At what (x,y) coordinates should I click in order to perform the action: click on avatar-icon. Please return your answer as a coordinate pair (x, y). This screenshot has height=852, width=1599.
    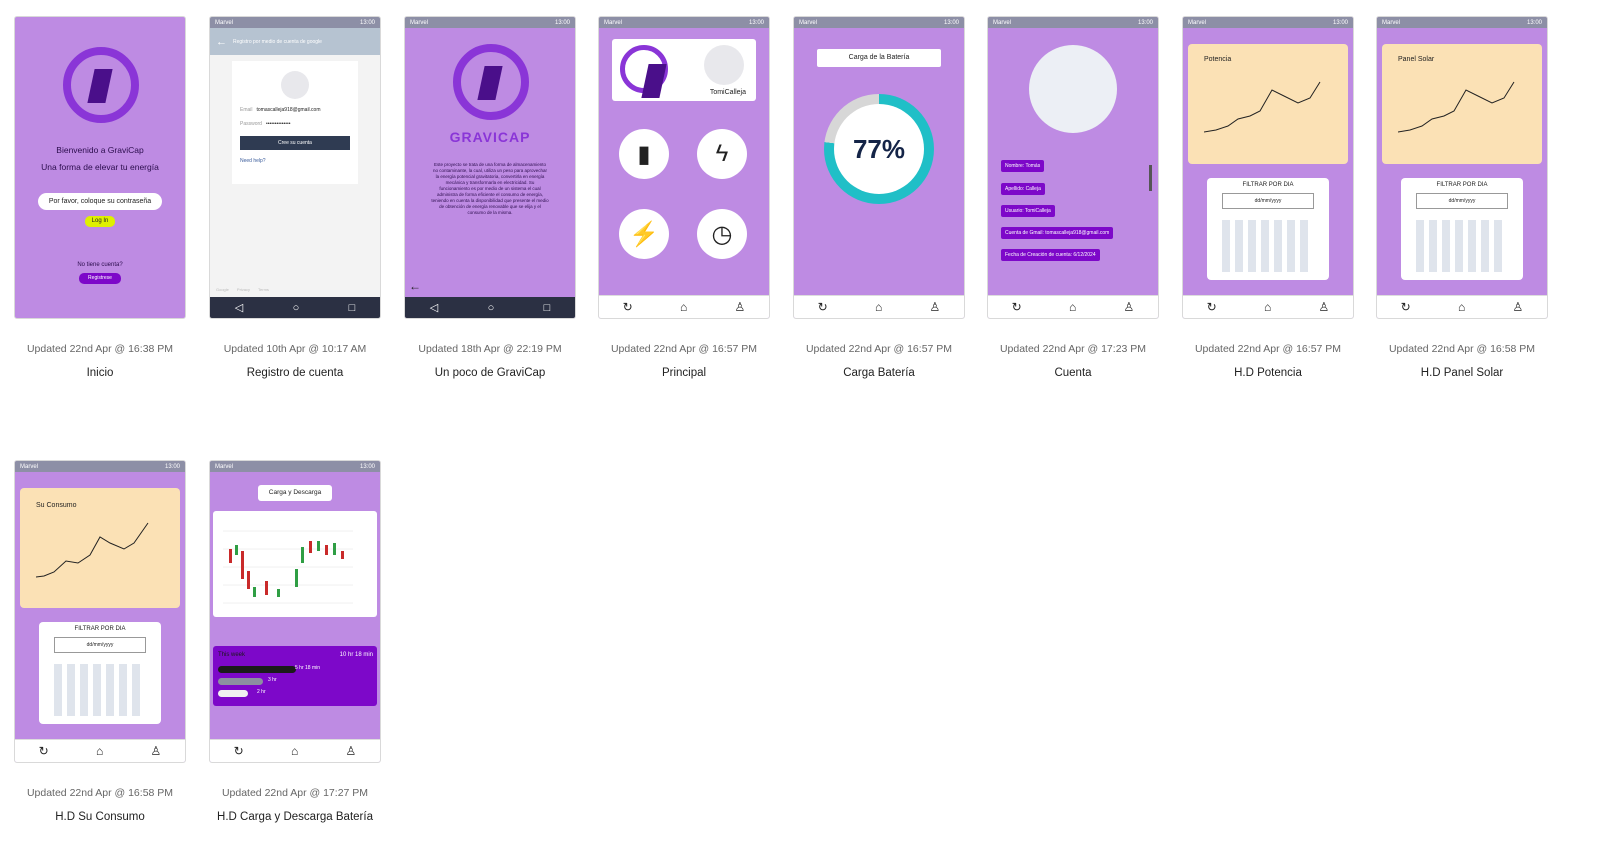
    Looking at the image, I should click on (295, 85).